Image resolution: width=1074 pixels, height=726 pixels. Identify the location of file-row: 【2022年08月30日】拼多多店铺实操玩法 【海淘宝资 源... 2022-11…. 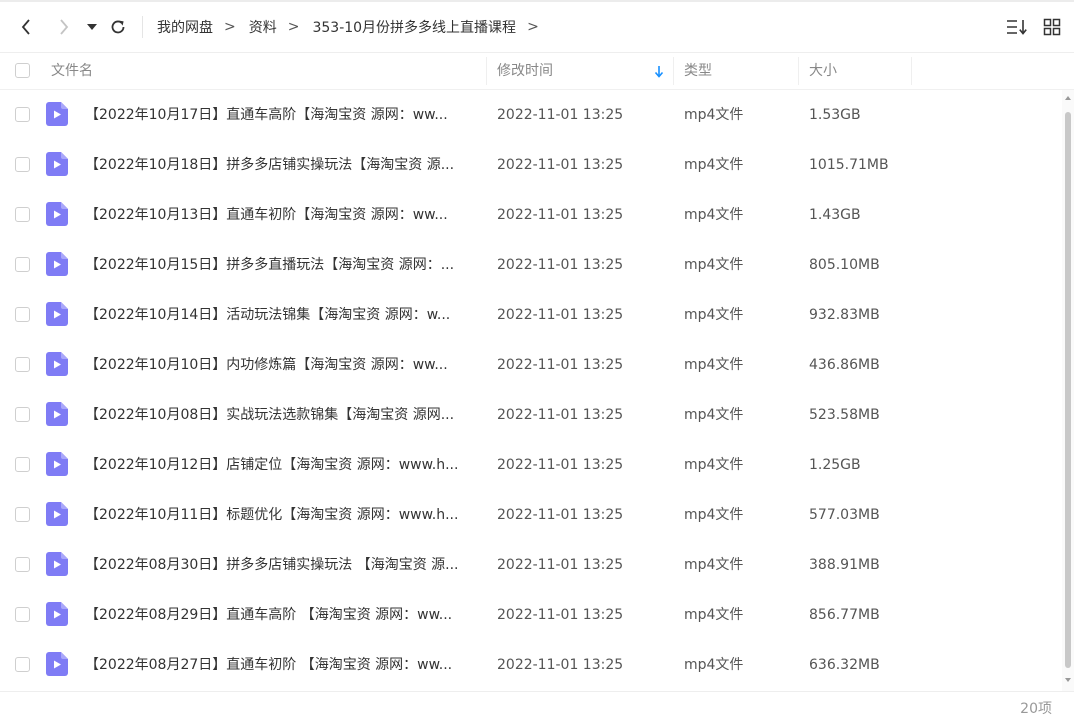
(531, 565).